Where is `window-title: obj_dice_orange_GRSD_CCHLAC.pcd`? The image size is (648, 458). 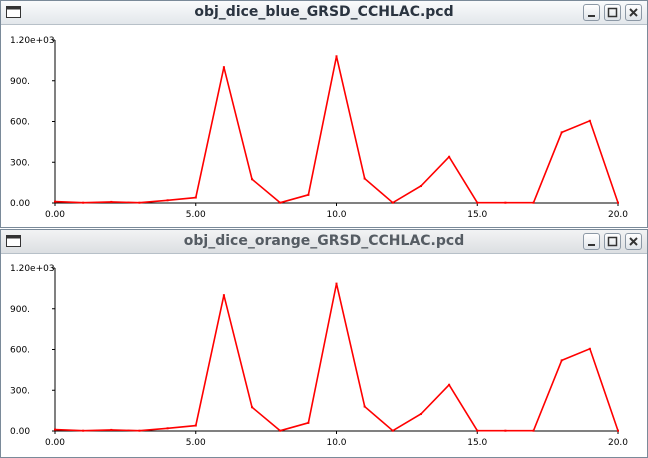 window-title: obj_dice_orange_GRSD_CCHLAC.pcd is located at coordinates (324, 241).